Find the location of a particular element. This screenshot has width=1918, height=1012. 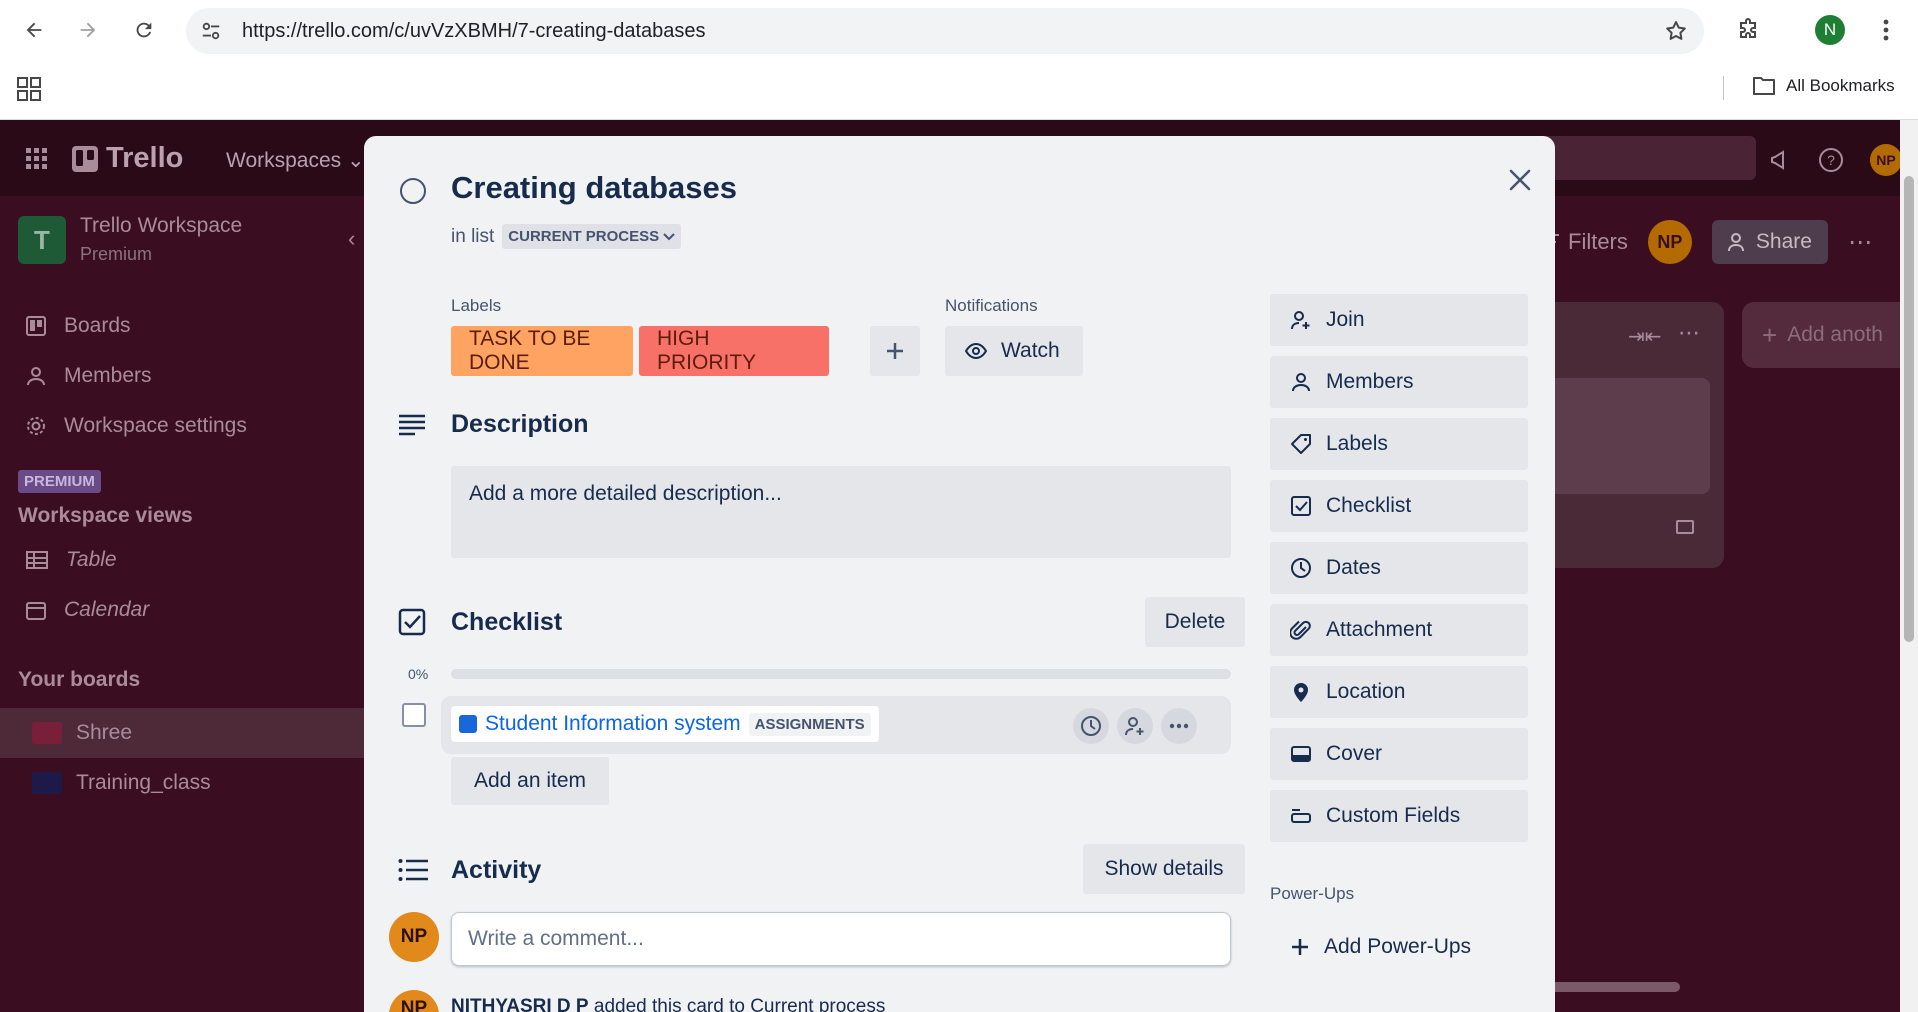

your-boards-heading: Your boards is located at coordinates (79, 679).